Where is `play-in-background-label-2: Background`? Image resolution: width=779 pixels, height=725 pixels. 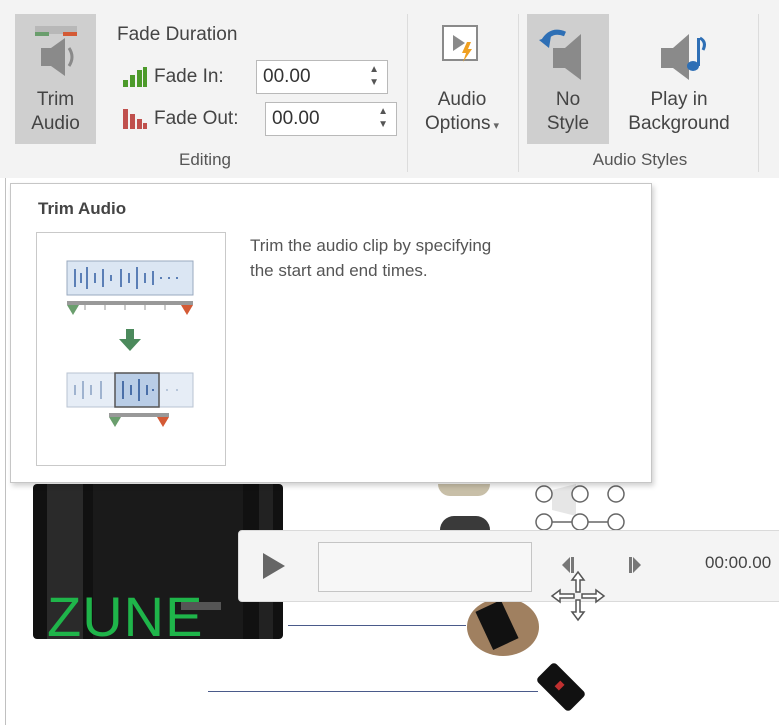 play-in-background-label-2: Background is located at coordinates (679, 123).